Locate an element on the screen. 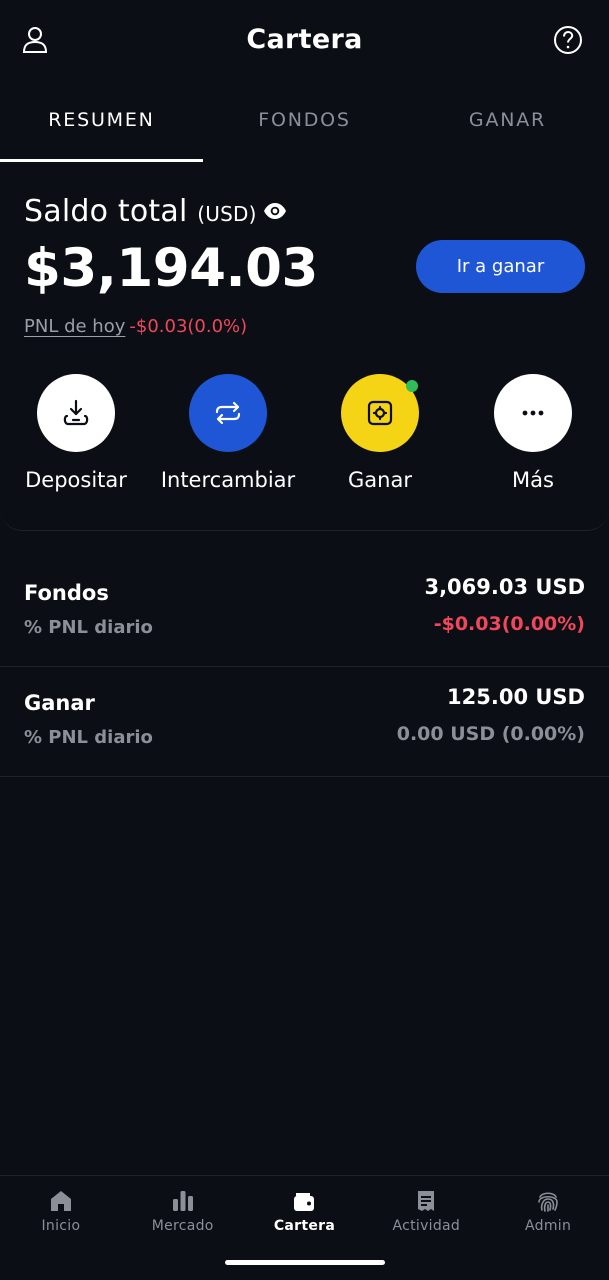 Image resolution: width=609 pixels, height=1280 pixels. help-button is located at coordinates (568, 40).